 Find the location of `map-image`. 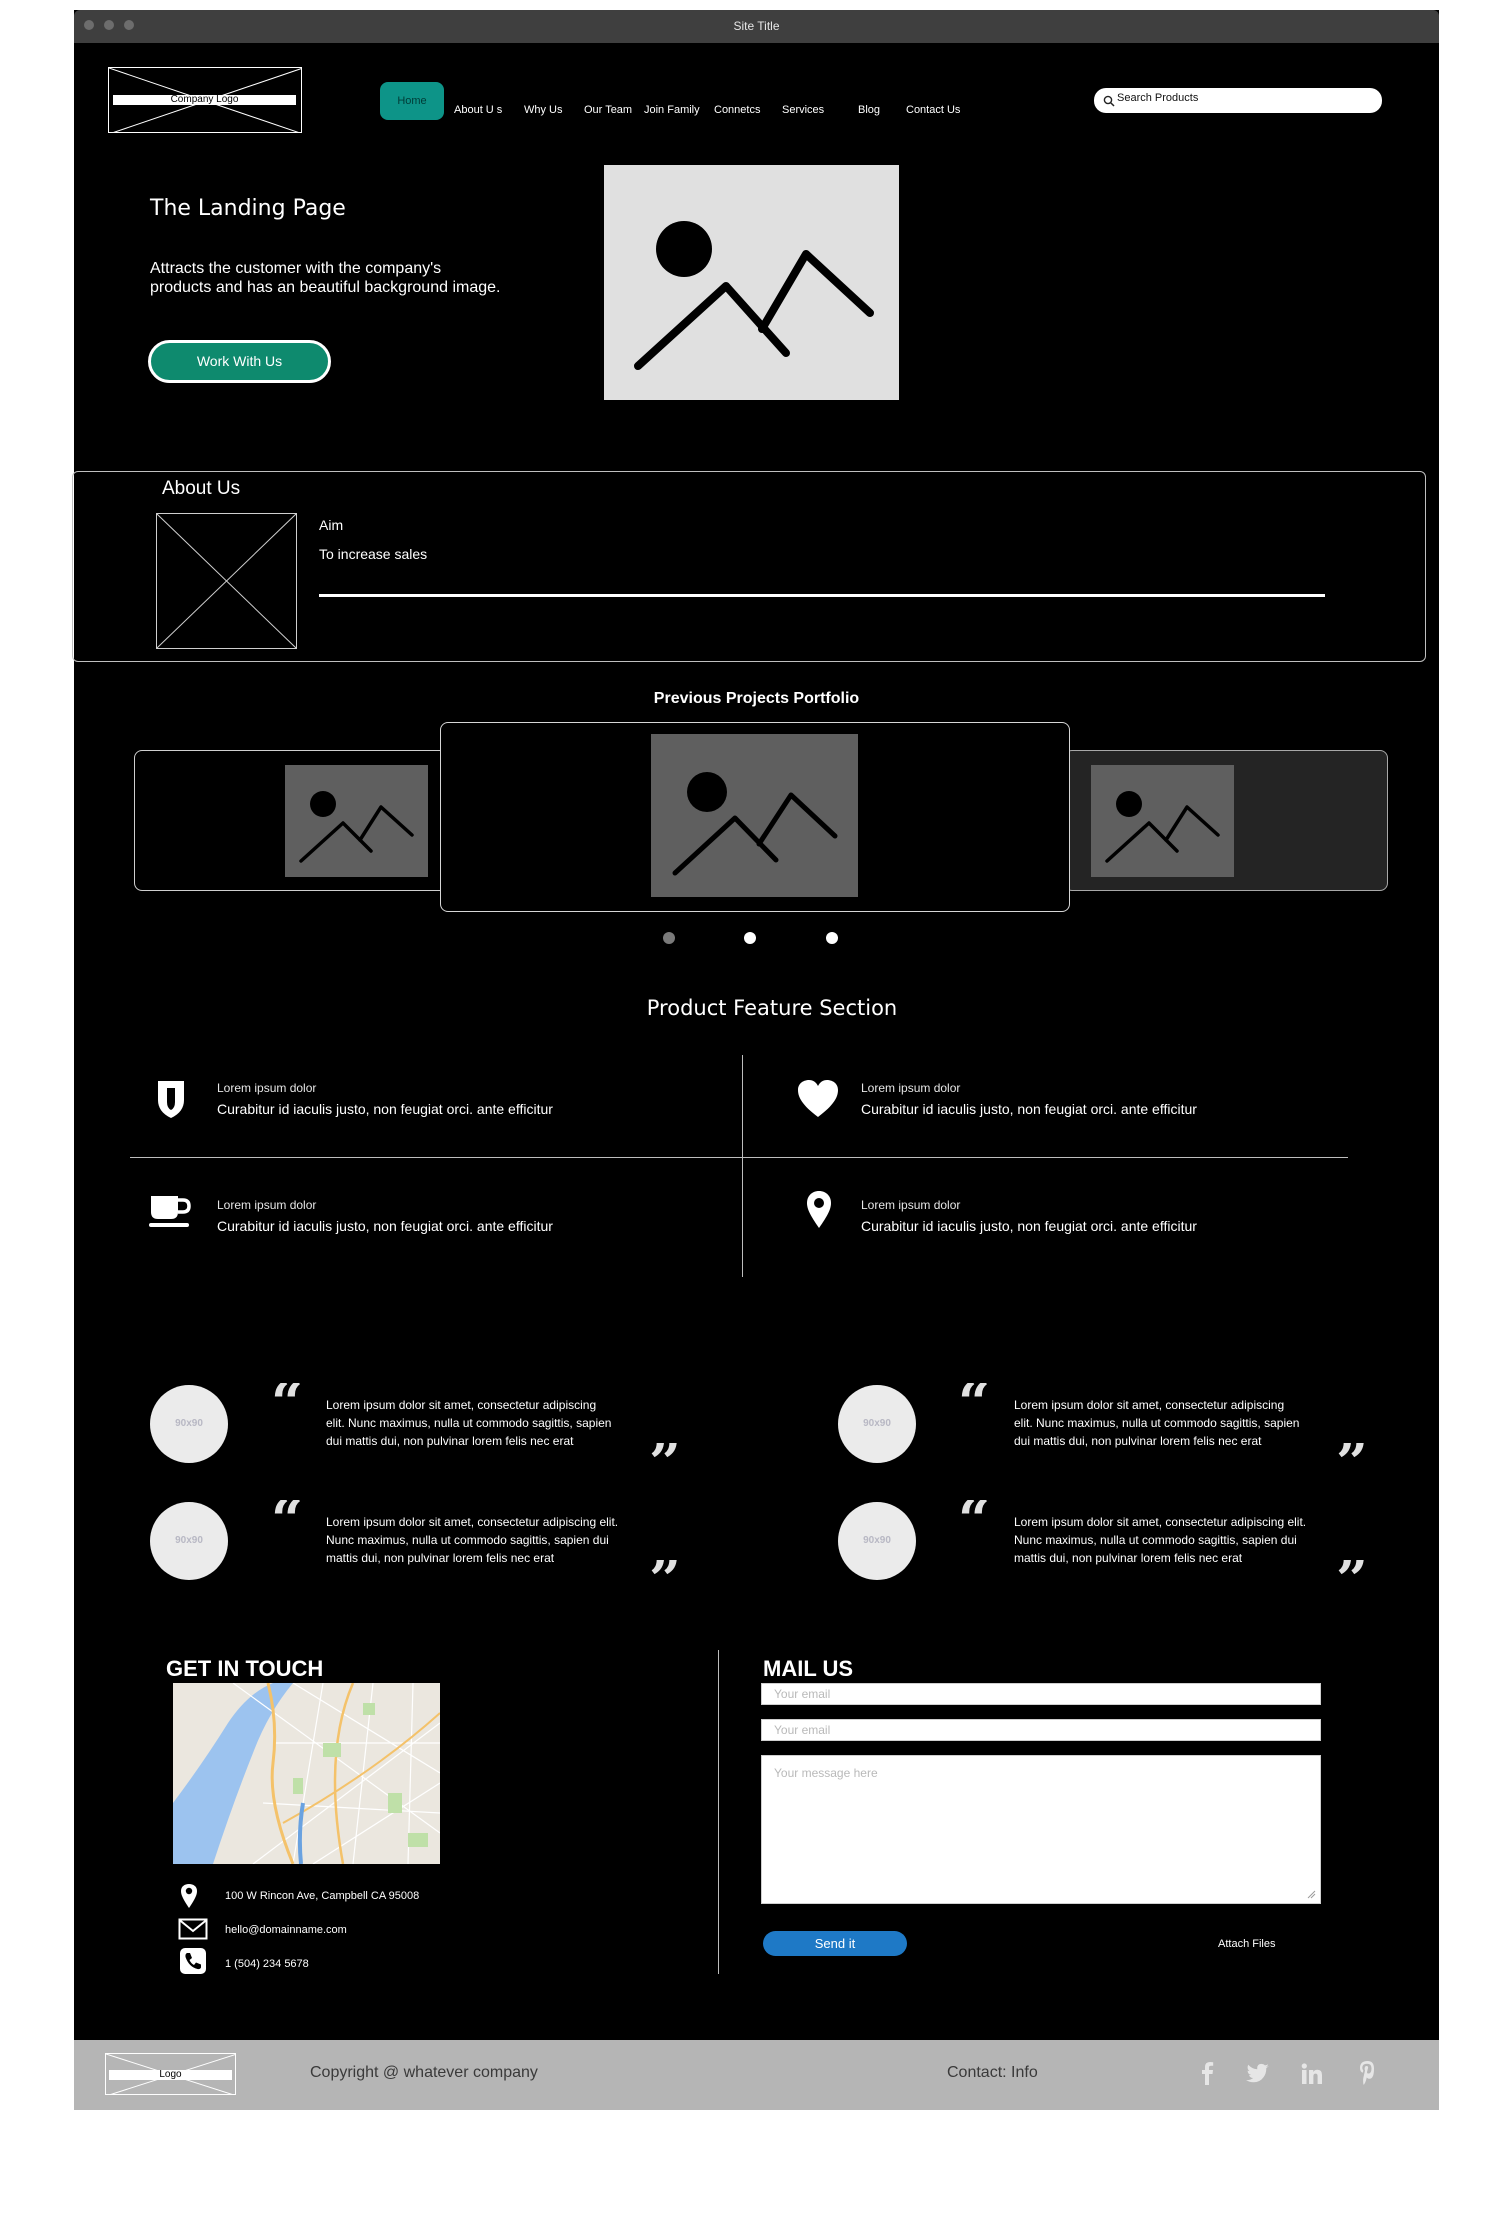

map-image is located at coordinates (306, 1773).